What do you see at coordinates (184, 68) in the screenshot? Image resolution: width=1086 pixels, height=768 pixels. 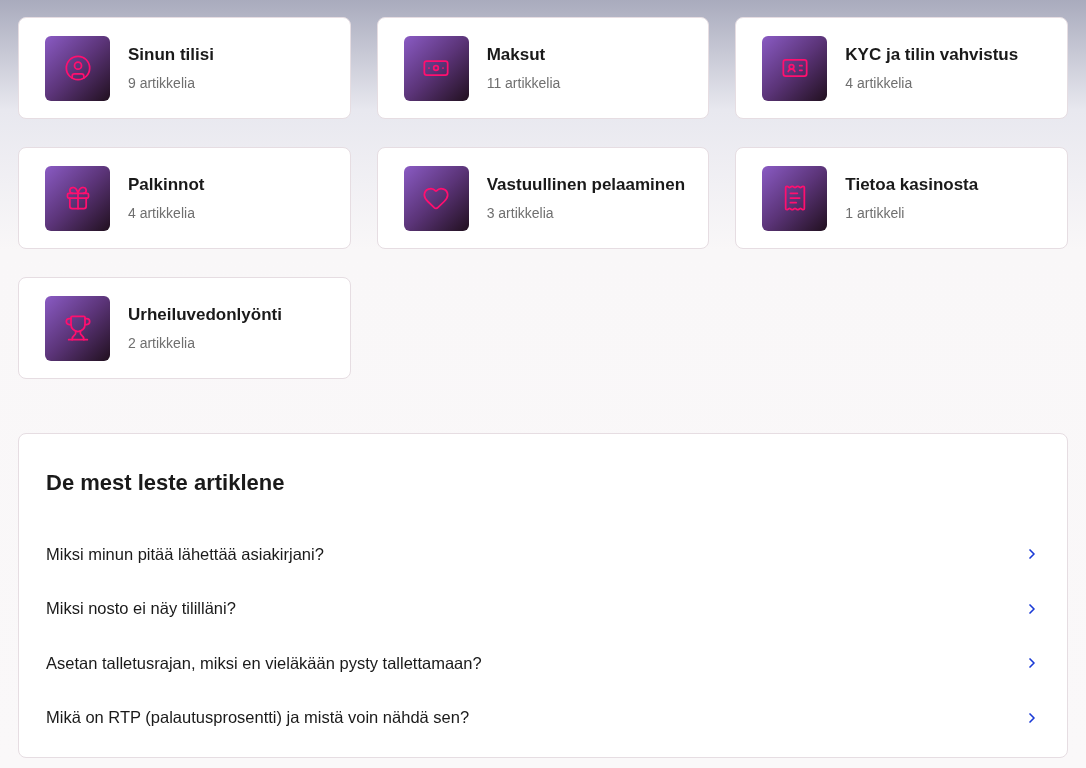 I see `category-card: Sinun tilisi 9 artikkelia` at bounding box center [184, 68].